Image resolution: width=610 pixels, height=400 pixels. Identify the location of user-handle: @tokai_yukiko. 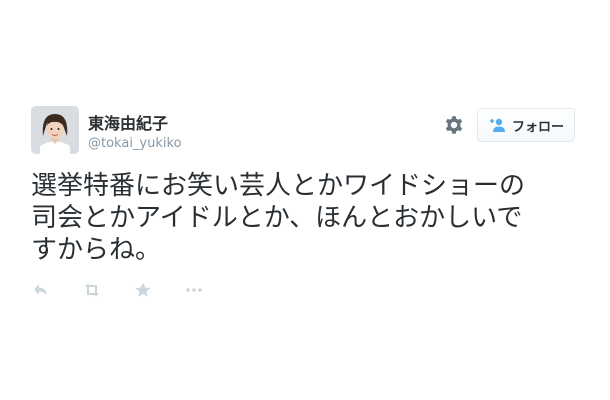
(135, 143).